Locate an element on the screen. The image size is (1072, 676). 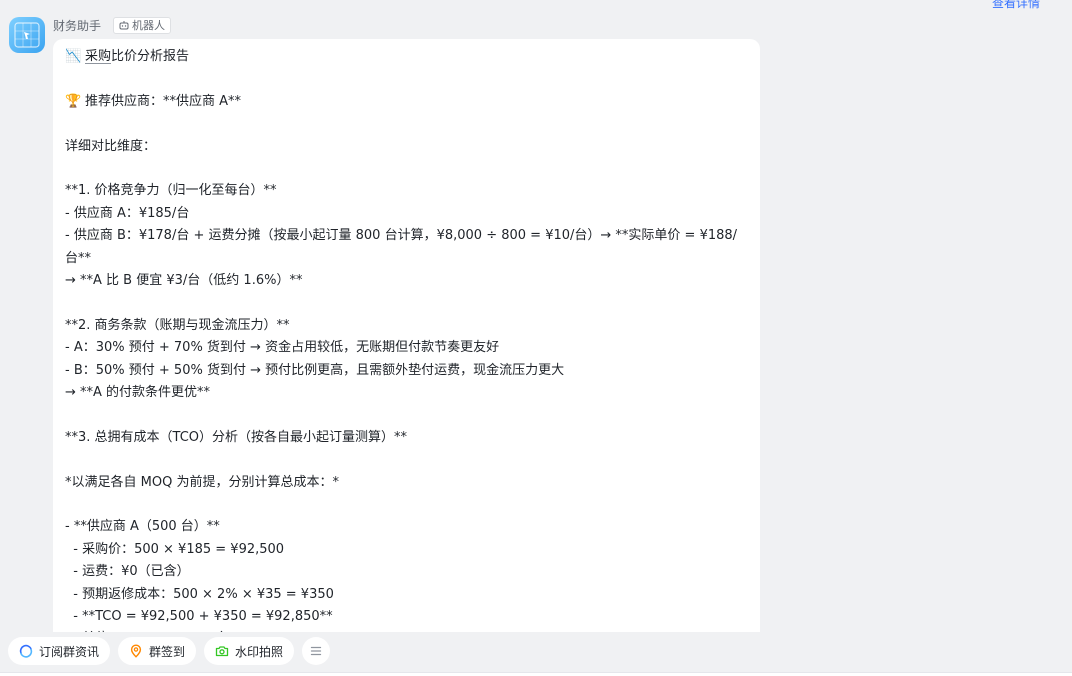
watermark-camera-label: 水印拍照 is located at coordinates (259, 651).